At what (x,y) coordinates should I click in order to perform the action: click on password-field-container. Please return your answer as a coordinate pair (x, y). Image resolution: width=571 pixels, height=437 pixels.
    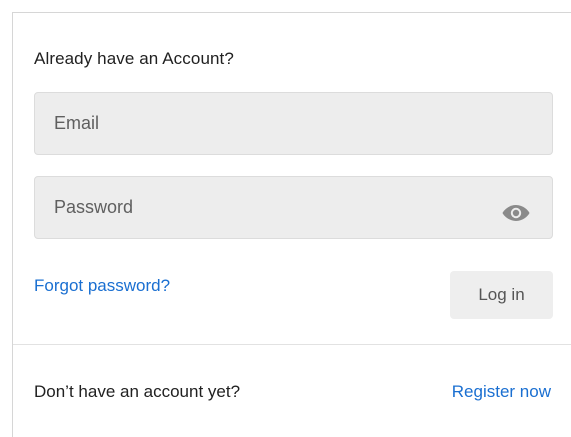
    Looking at the image, I should click on (293, 207).